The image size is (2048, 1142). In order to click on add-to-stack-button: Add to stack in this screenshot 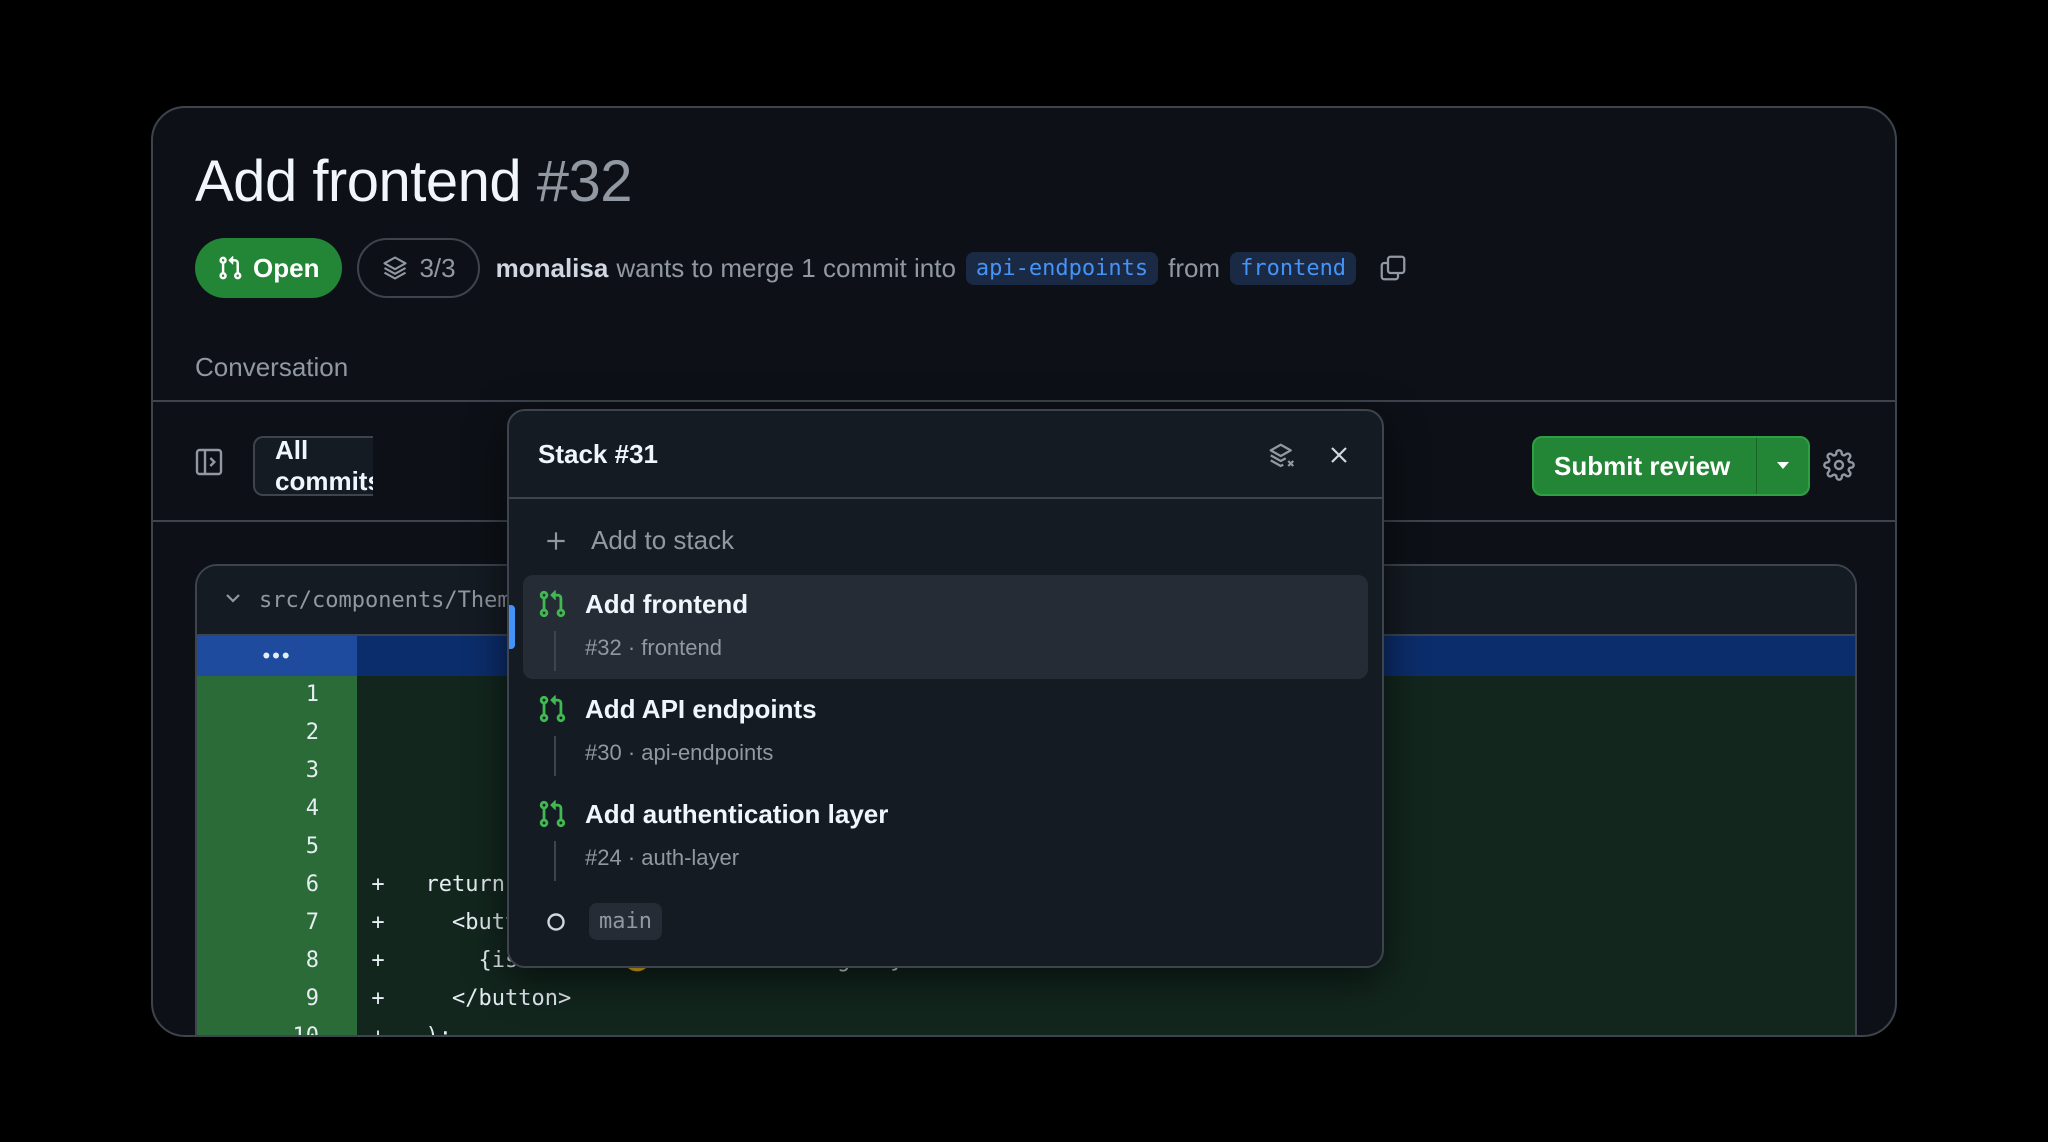, I will do `click(638, 540)`.